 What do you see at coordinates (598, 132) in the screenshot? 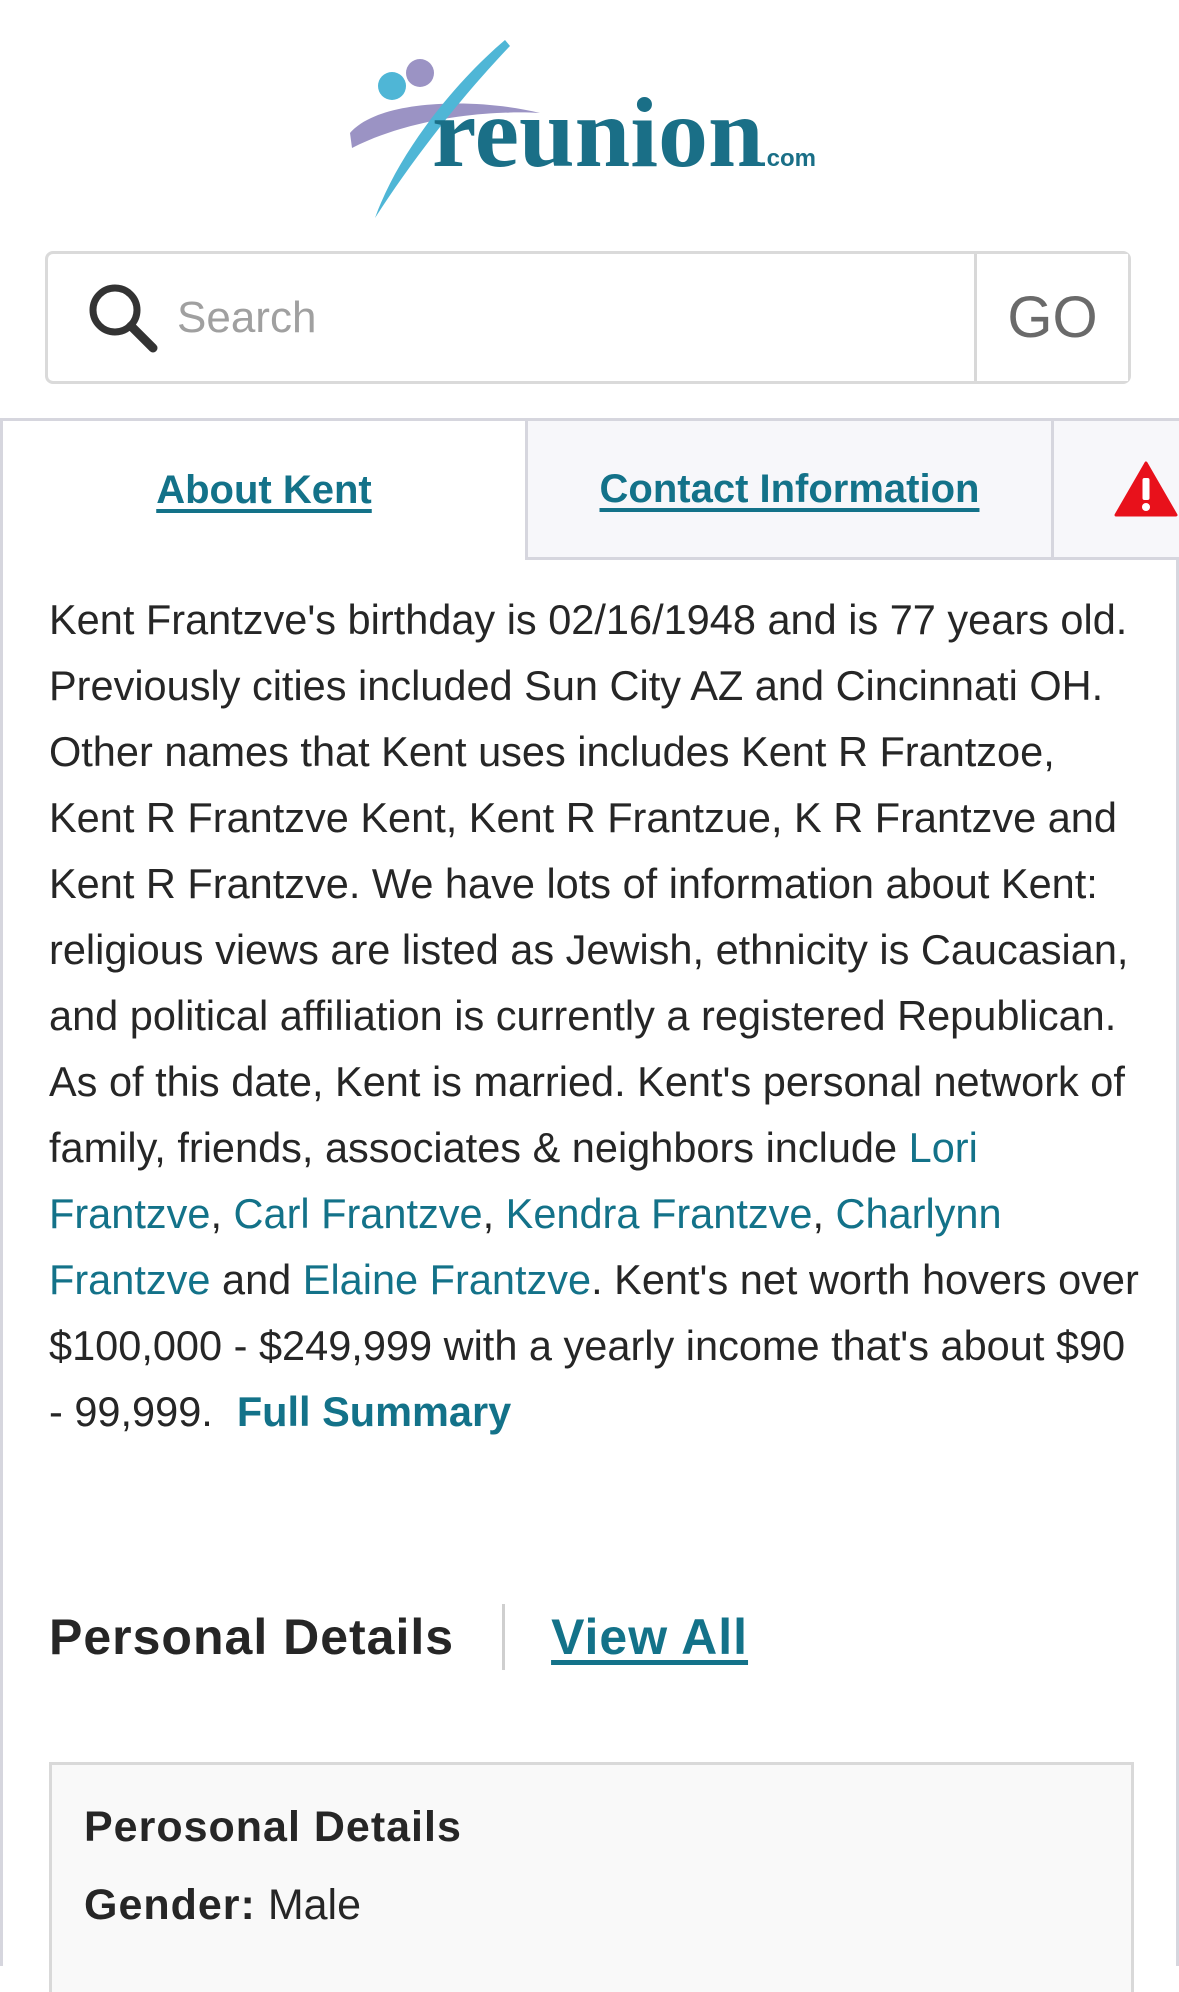
I see `logo-wordmark: reunion` at bounding box center [598, 132].